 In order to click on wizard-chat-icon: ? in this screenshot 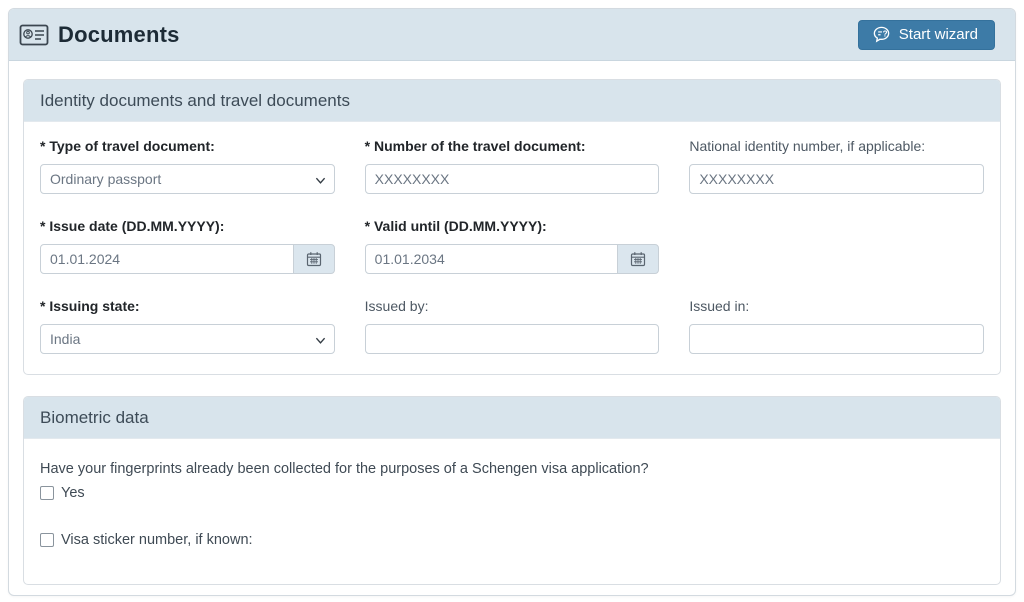, I will do `click(881, 34)`.